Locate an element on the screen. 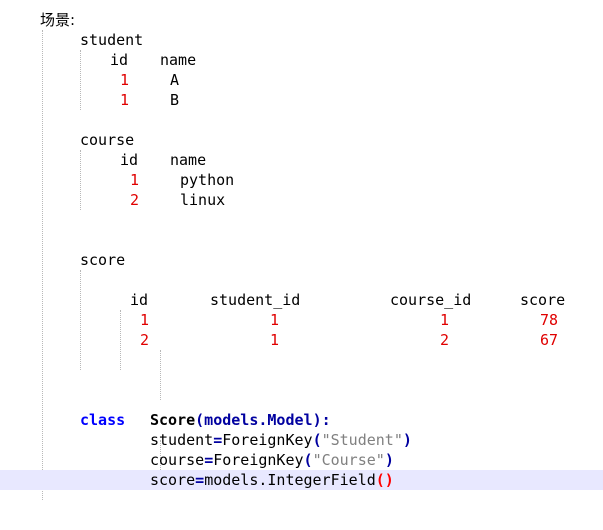 The width and height of the screenshot is (603, 530). field-name: student is located at coordinates (182, 440).